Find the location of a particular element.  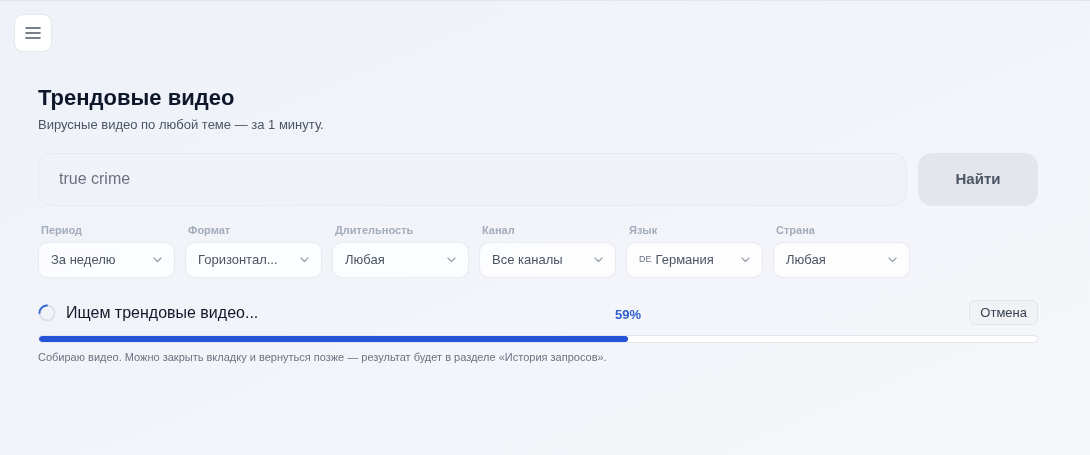

filter-label: Период is located at coordinates (62, 229).